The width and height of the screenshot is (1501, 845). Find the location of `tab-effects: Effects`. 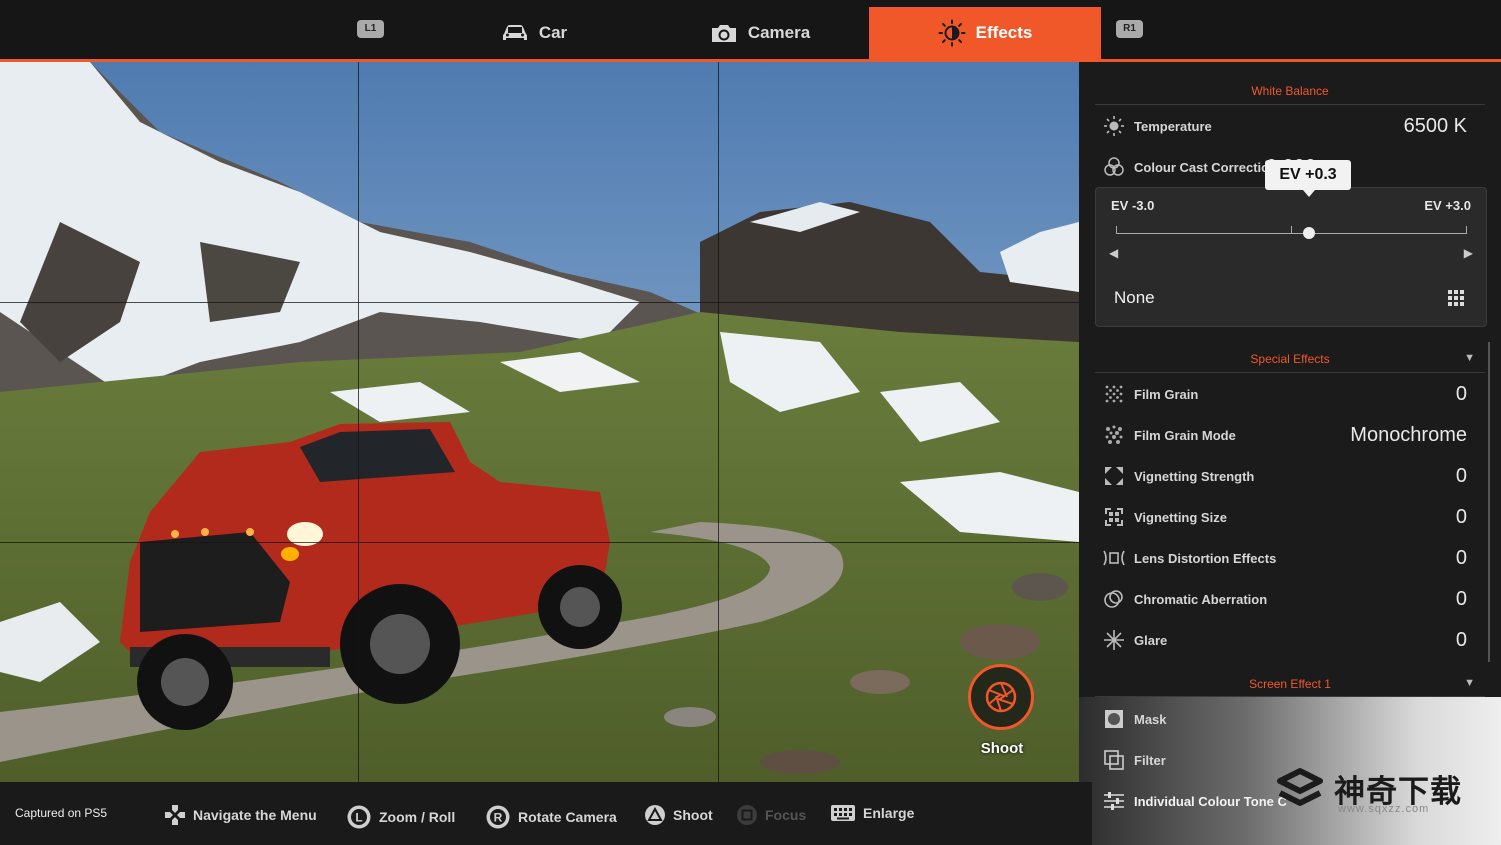

tab-effects: Effects is located at coordinates (985, 33).